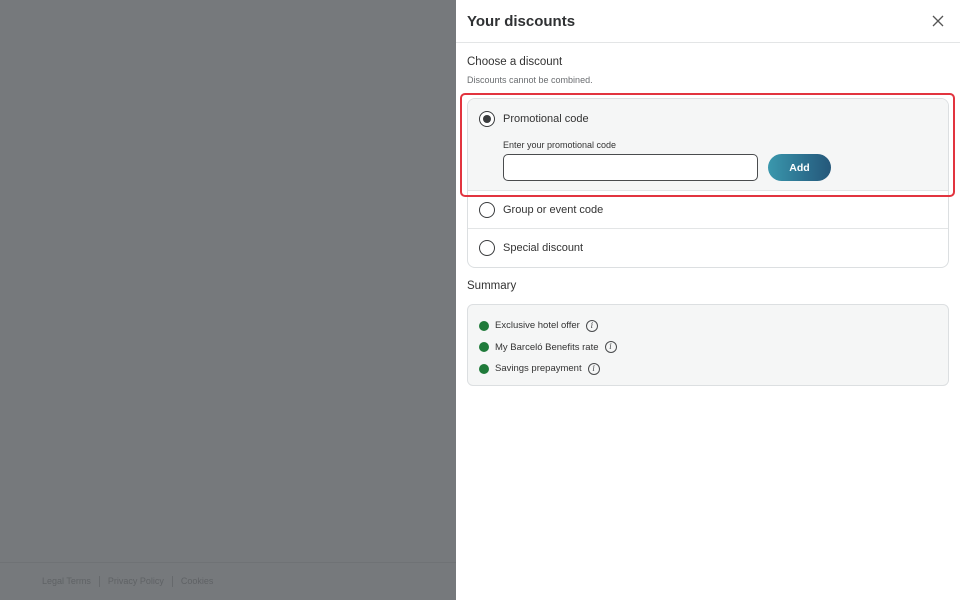  What do you see at coordinates (492, 286) in the screenshot?
I see `summary-title: Summary` at bounding box center [492, 286].